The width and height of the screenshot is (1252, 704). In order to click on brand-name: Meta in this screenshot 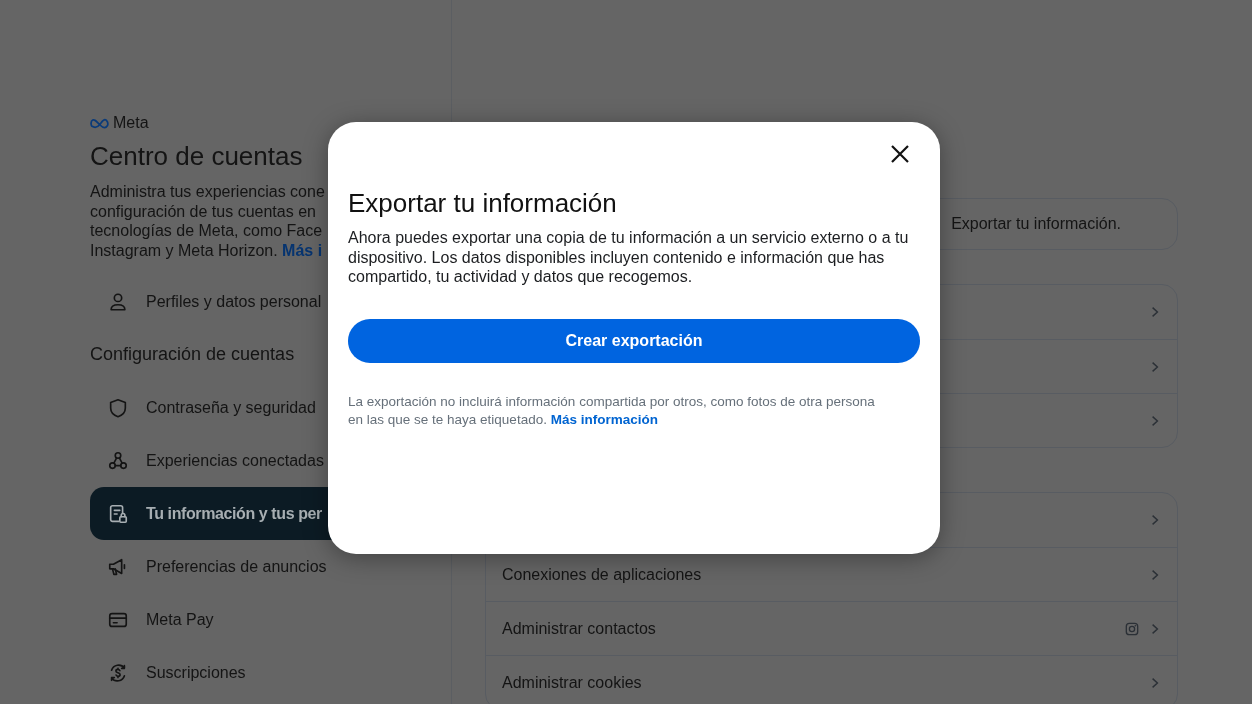, I will do `click(131, 123)`.